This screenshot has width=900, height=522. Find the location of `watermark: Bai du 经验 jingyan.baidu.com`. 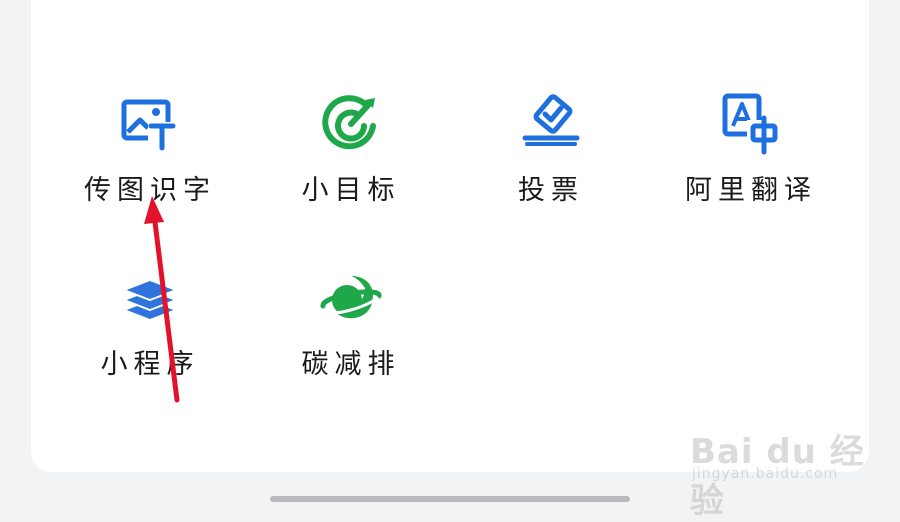

watermark: Bai du 经验 jingyan.baidu.com is located at coordinates (780, 464).